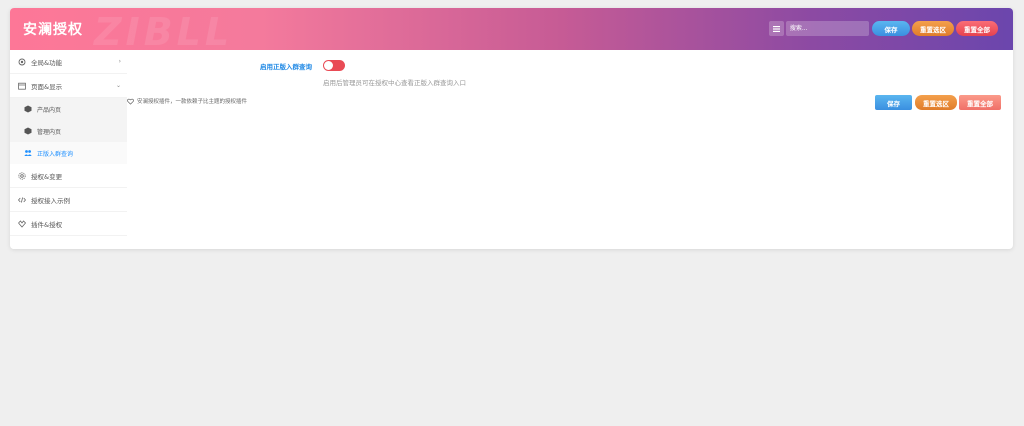  I want to click on header-bar: 安澜授权 ZIBLL 保存 重置选区 重置全部, so click(511, 31).